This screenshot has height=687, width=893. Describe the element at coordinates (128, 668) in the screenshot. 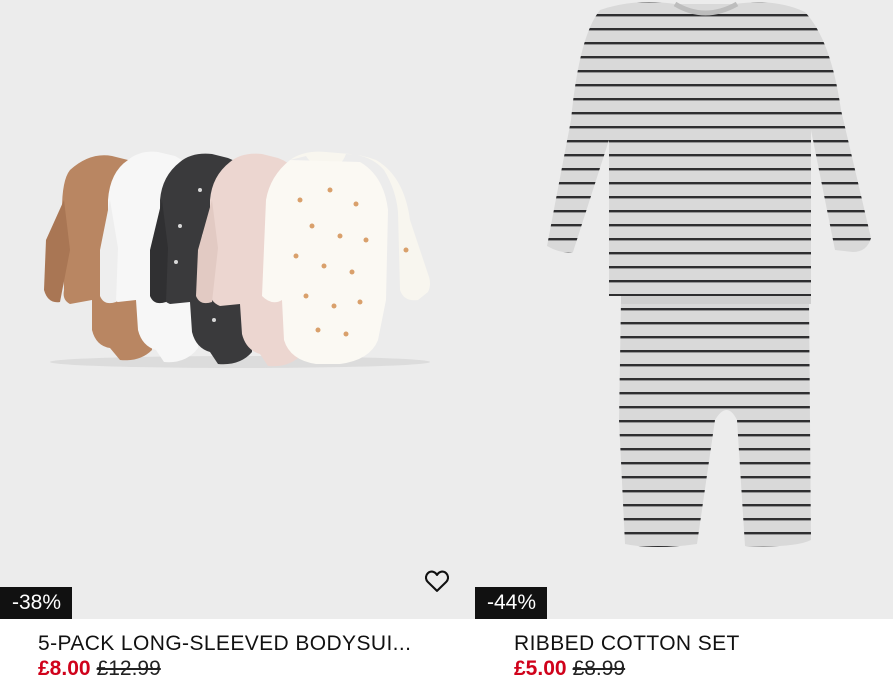

I see `original-price: £12.99` at that location.